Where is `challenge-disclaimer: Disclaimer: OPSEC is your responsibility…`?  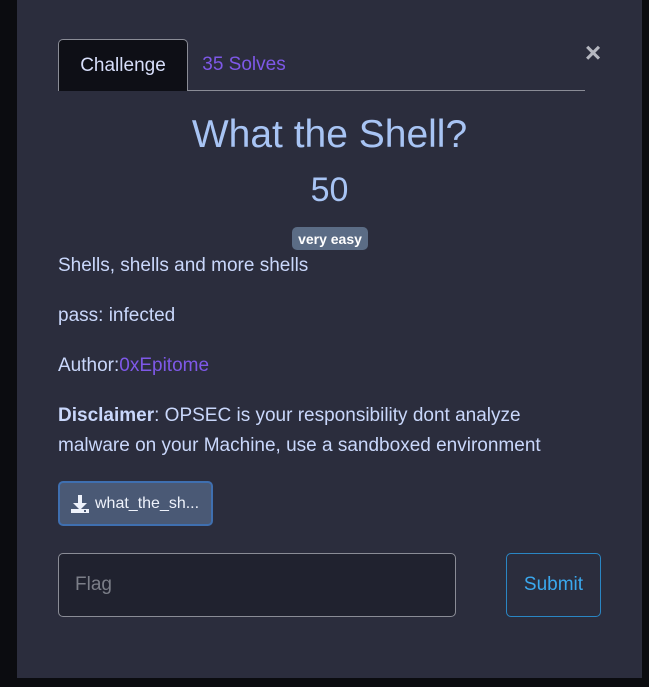 challenge-disclaimer: Disclaimer: OPSEC is your responsibility… is located at coordinates (323, 431).